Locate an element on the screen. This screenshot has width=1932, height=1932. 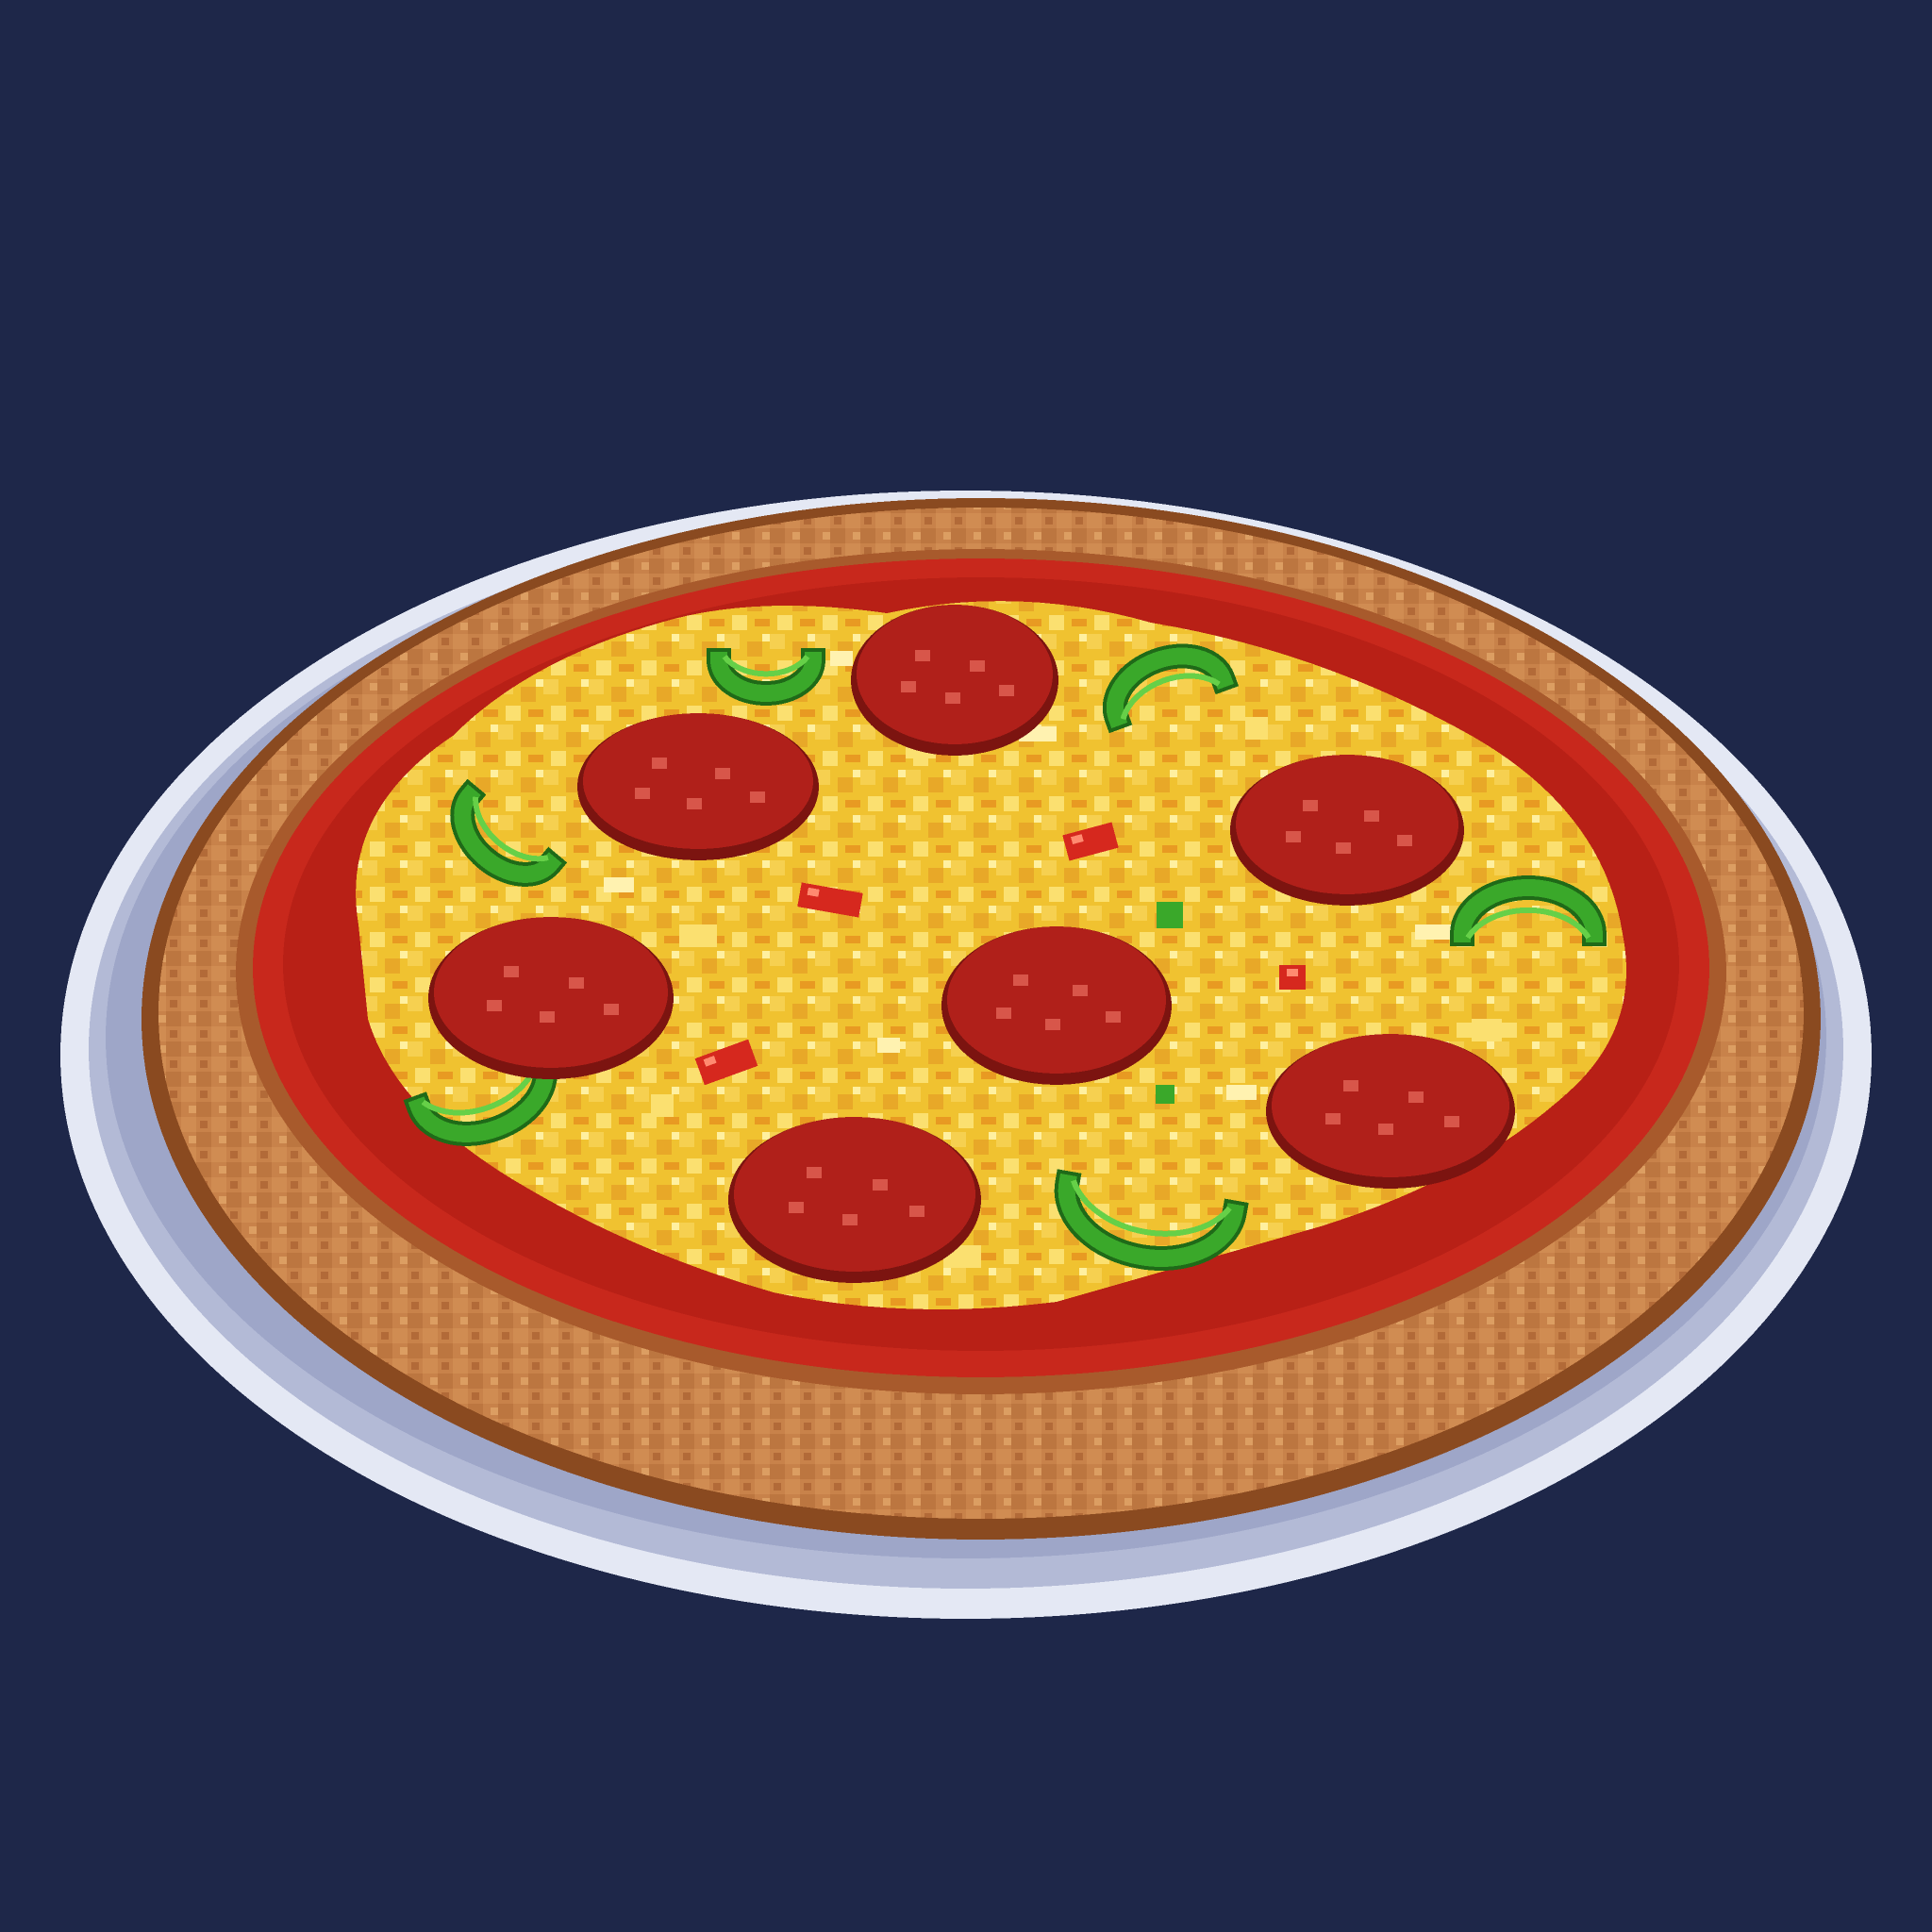
red-pepper-piece is located at coordinates (1292, 978).